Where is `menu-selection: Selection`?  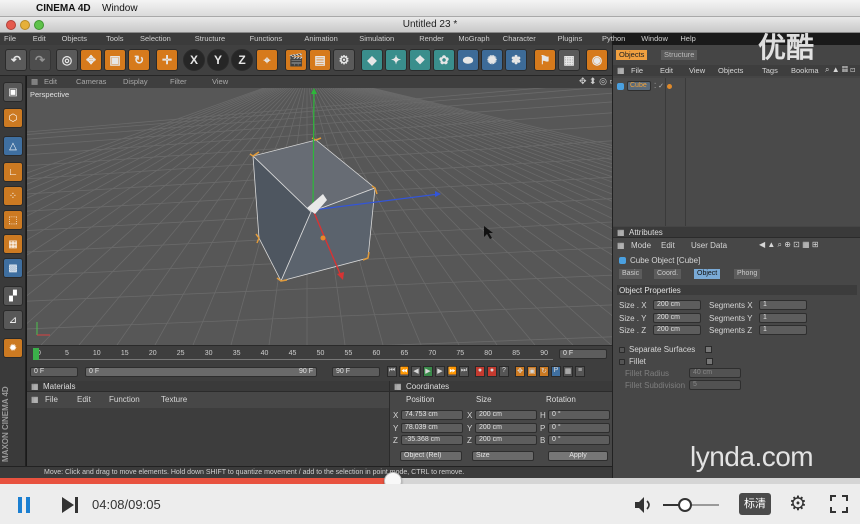
menu-selection: Selection is located at coordinates (155, 38).